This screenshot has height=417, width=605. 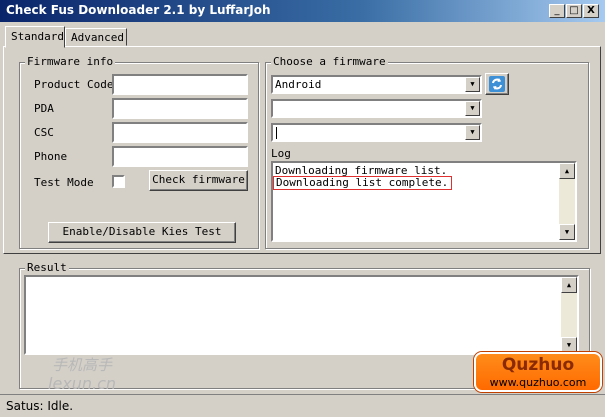 What do you see at coordinates (281, 153) in the screenshot?
I see `log-label: Log` at bounding box center [281, 153].